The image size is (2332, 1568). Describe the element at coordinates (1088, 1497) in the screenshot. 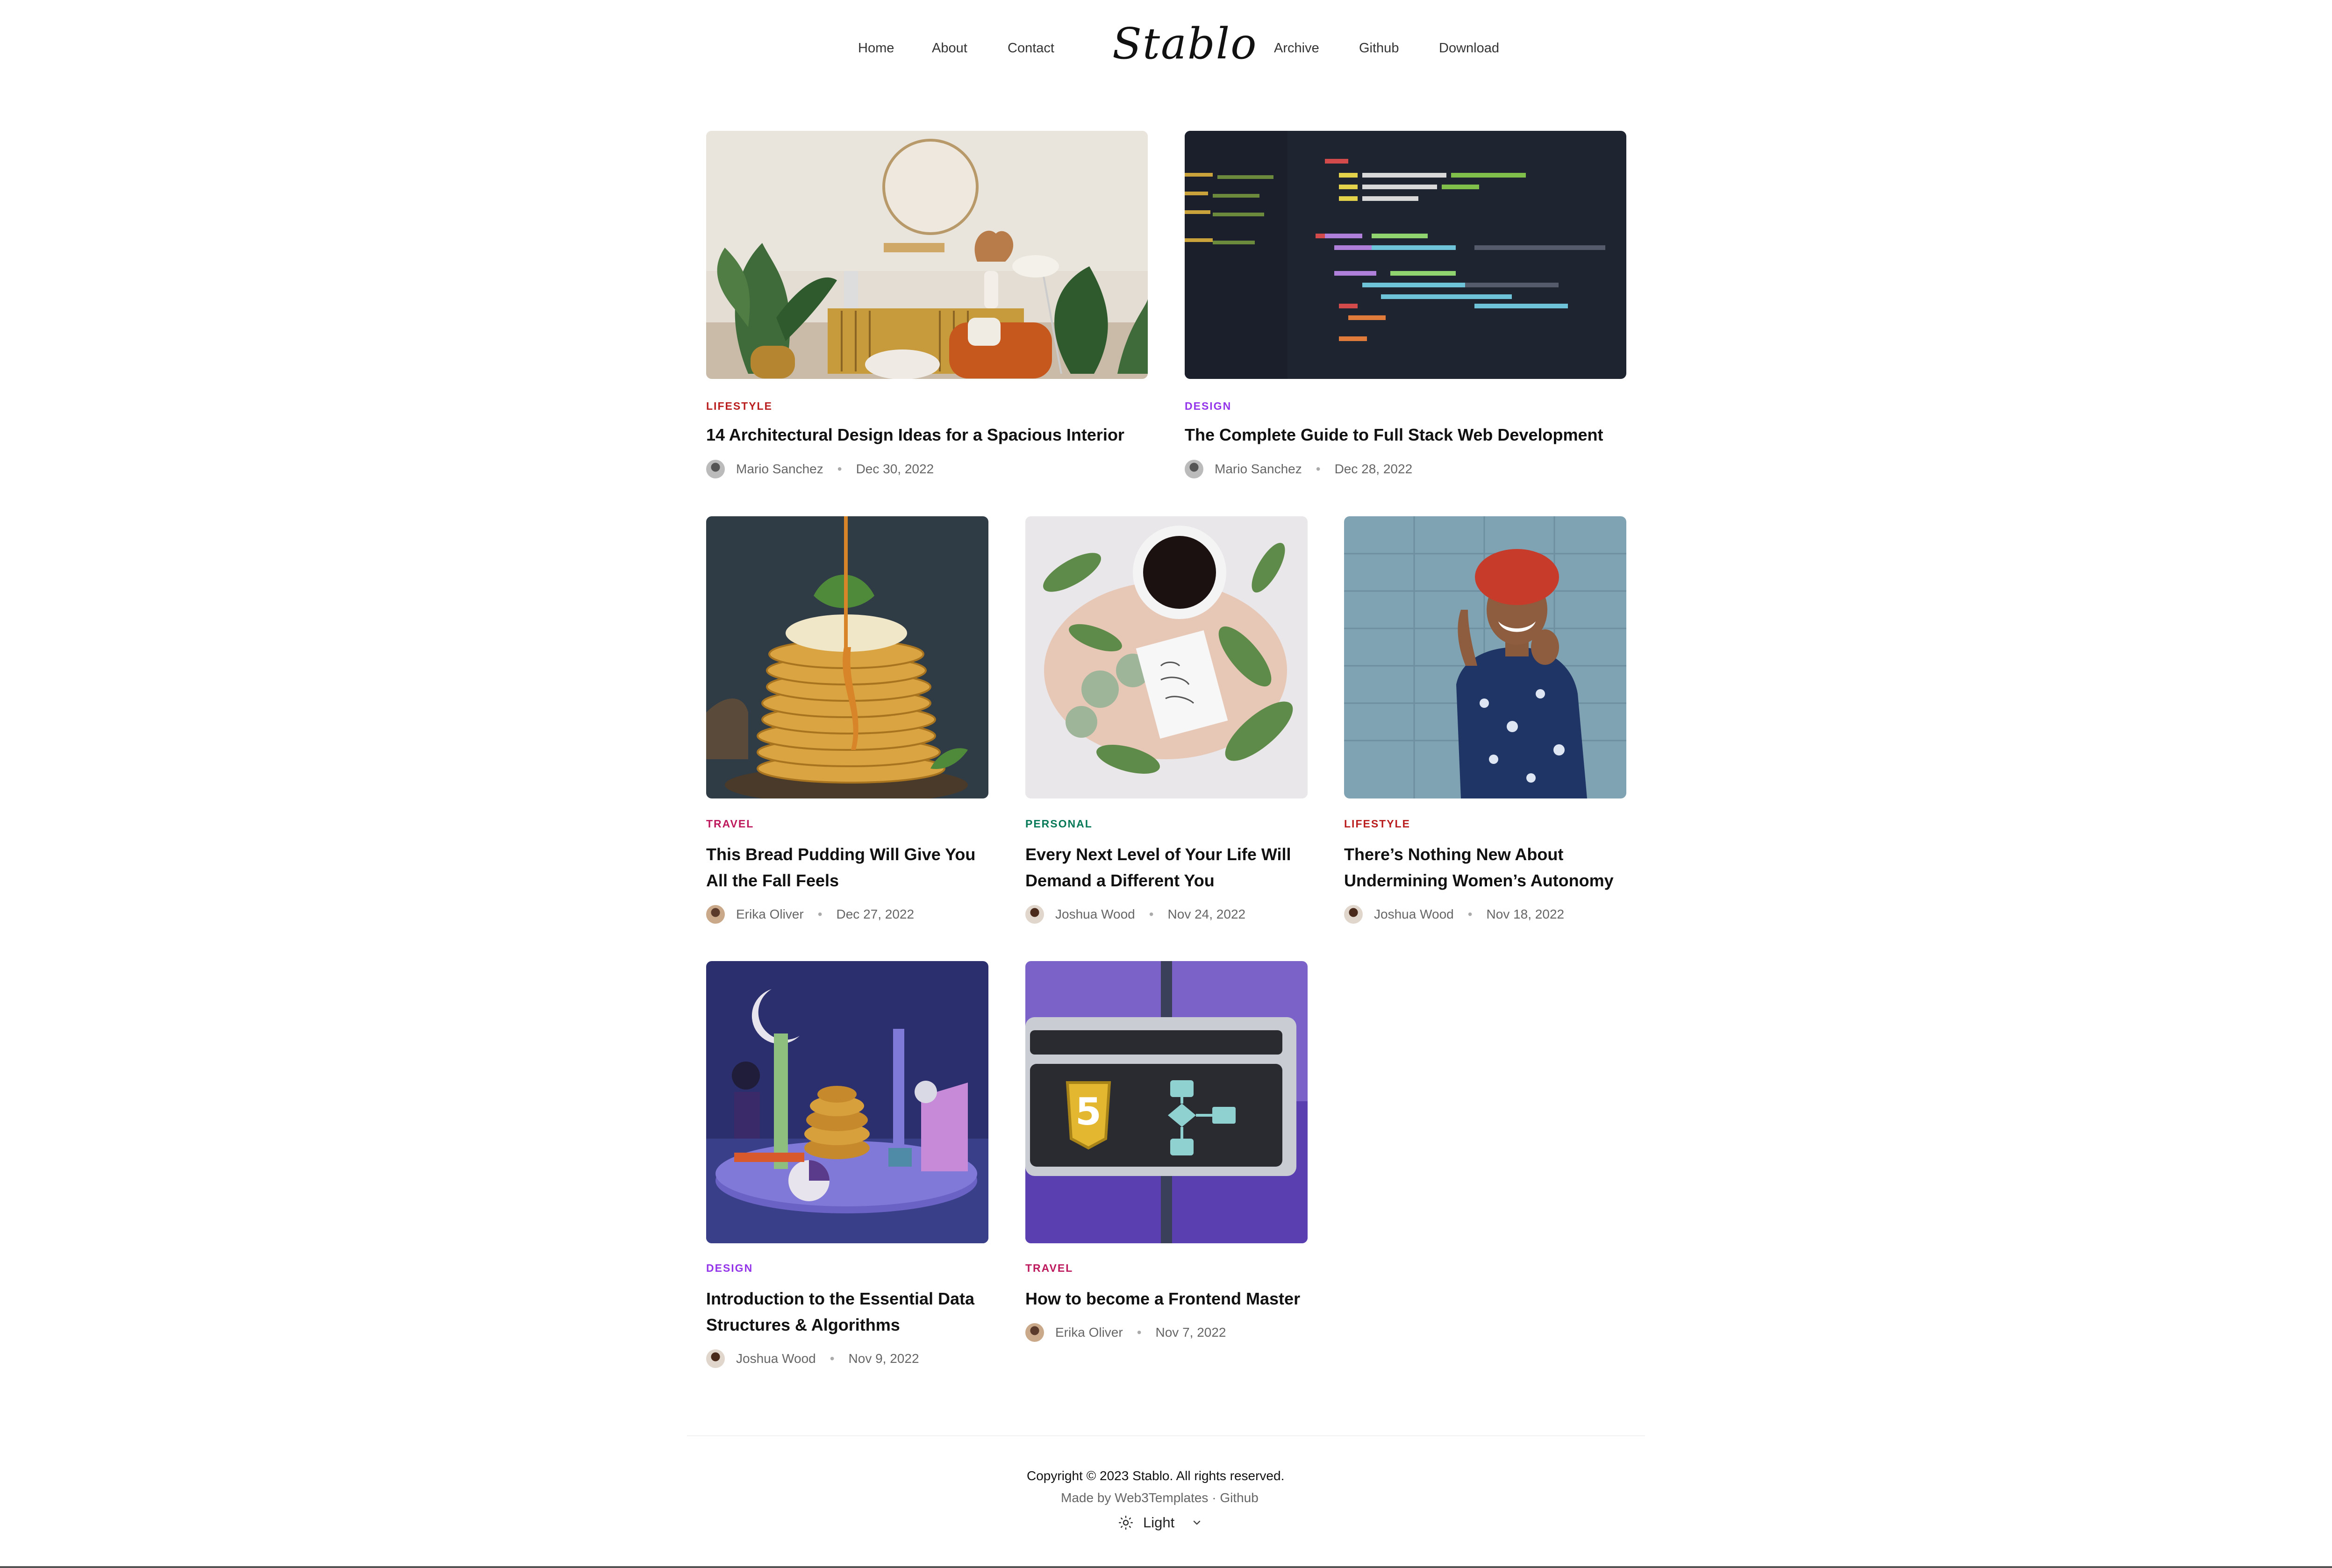

I see `made-by-prefix: Made by` at that location.